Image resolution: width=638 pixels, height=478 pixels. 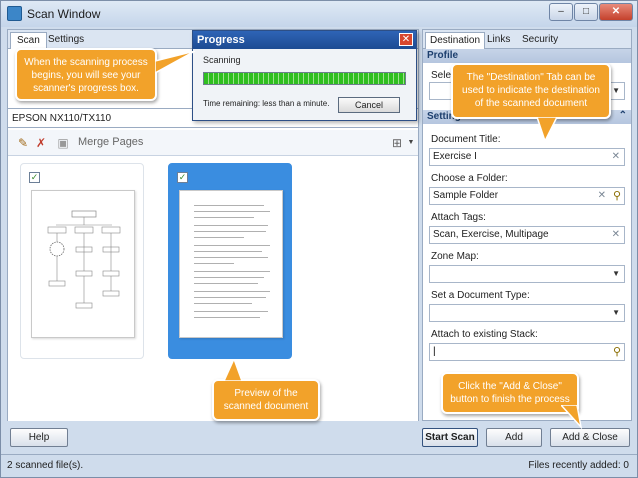 What do you see at coordinates (469, 178) in the screenshot?
I see `folder-label: Choose a Folder:` at bounding box center [469, 178].